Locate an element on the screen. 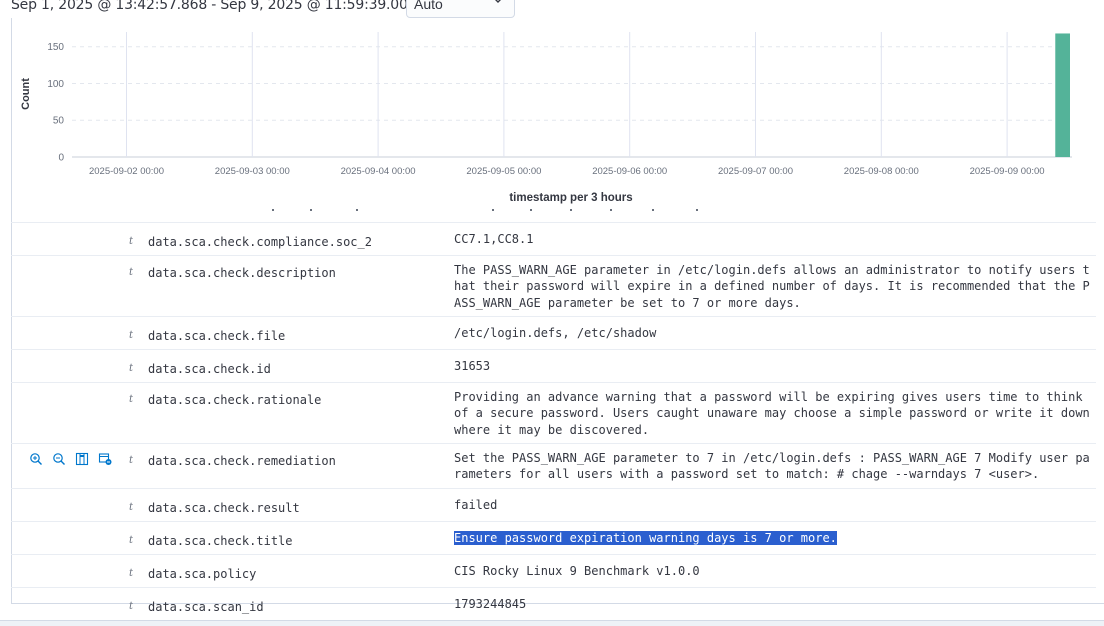 The image size is (1104, 626). x-axis-title: timestamp per 3 hours is located at coordinates (570, 198).